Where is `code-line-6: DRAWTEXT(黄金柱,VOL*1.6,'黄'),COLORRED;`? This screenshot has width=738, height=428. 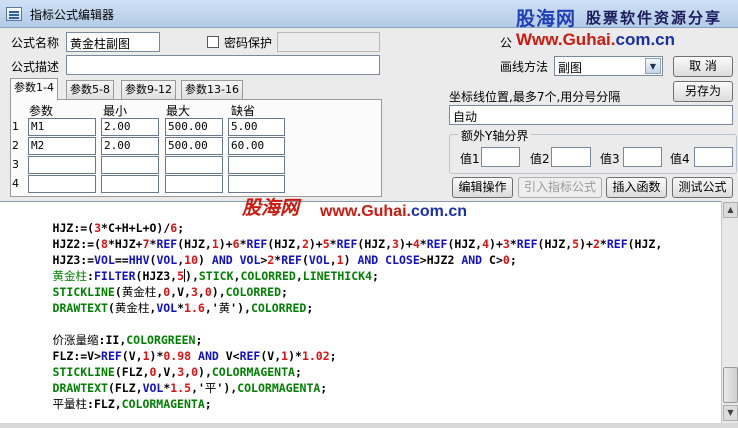
code-line-6: DRAWTEXT(黄金柱,VOL*1.6,'黄'),COLORRED; is located at coordinates (183, 308).